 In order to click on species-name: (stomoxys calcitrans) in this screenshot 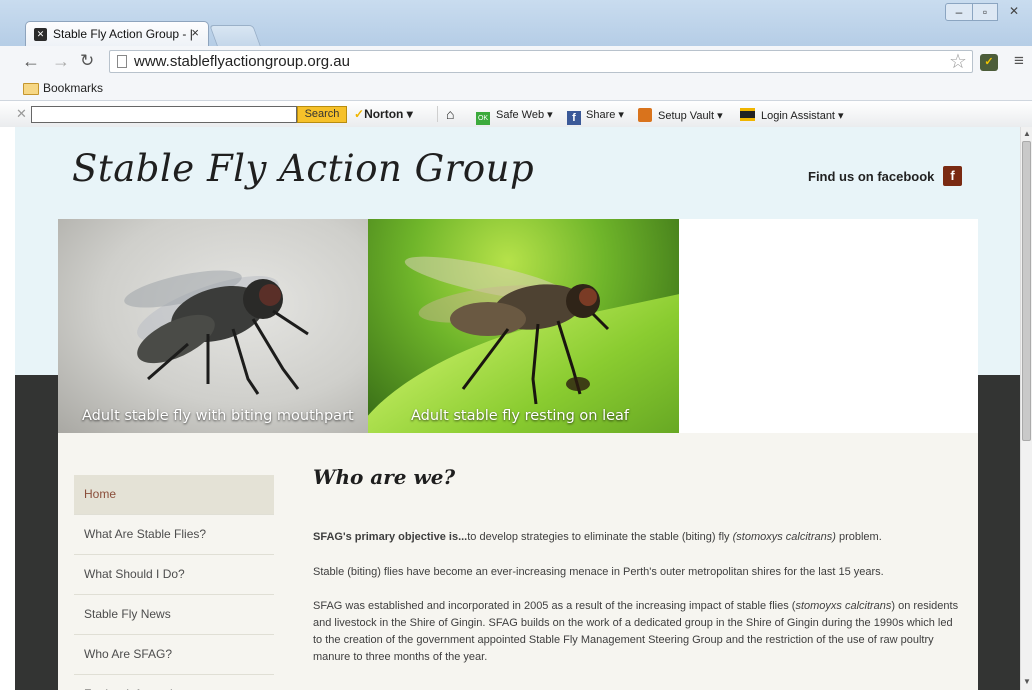, I will do `click(784, 537)`.